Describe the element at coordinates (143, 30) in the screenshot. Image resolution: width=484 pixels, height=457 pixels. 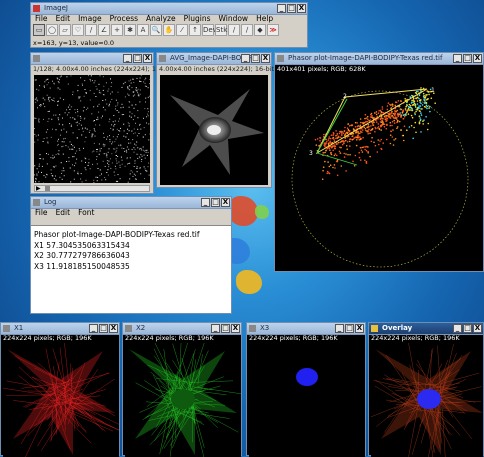
I see `text-tool: A` at that location.